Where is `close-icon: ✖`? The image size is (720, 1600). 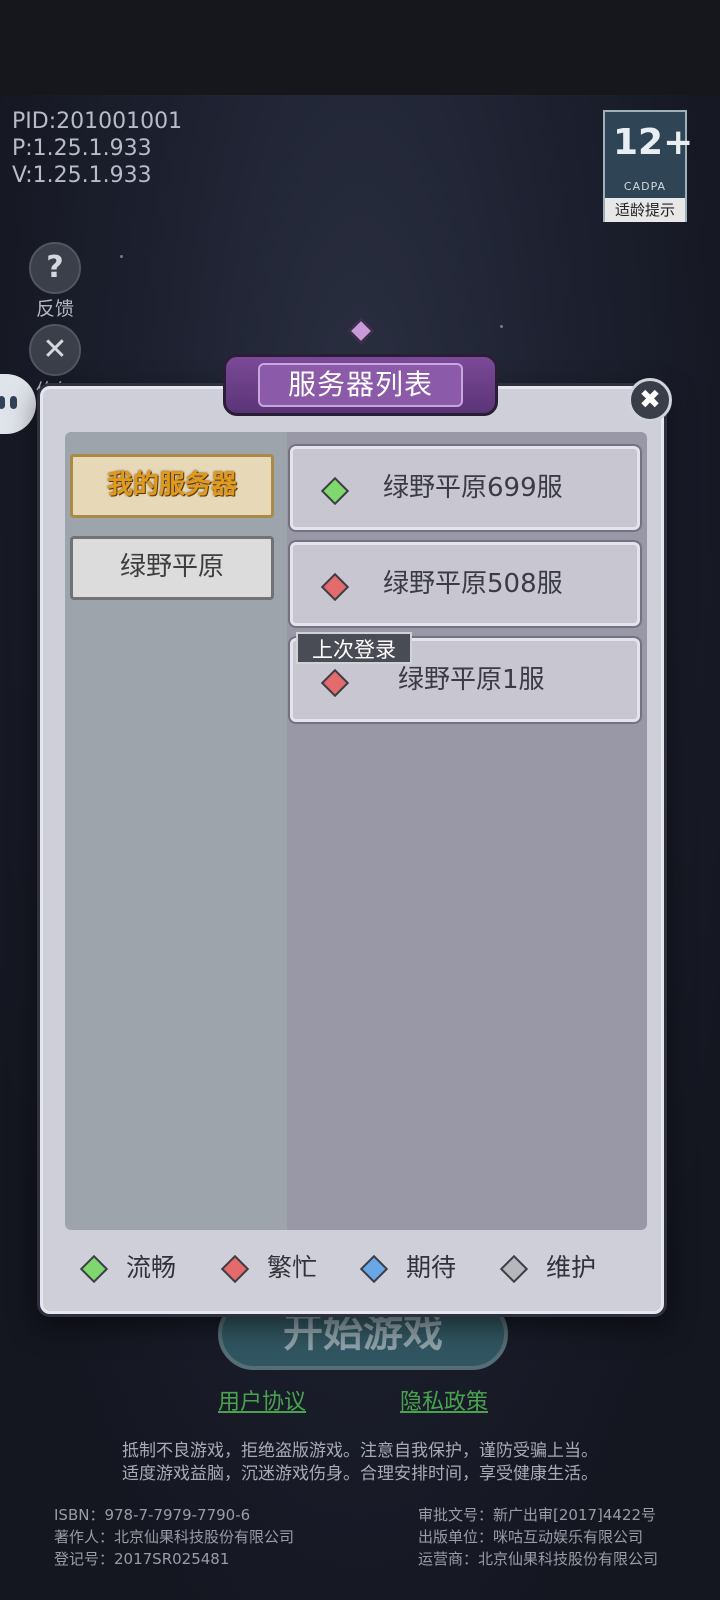
close-icon: ✖ is located at coordinates (650, 400).